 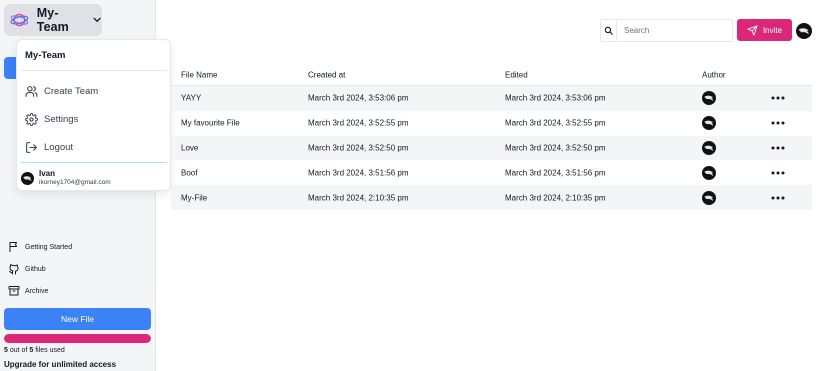 What do you see at coordinates (47, 173) in the screenshot?
I see `user-name: Ivan` at bounding box center [47, 173].